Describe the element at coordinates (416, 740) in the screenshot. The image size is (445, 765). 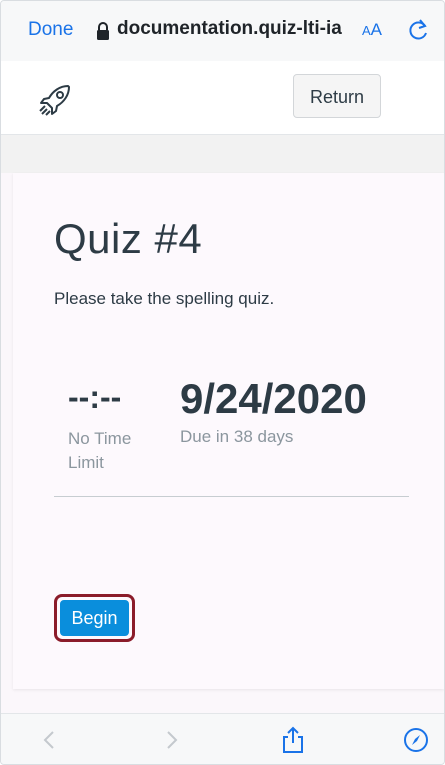
I see `compass-icon` at that location.